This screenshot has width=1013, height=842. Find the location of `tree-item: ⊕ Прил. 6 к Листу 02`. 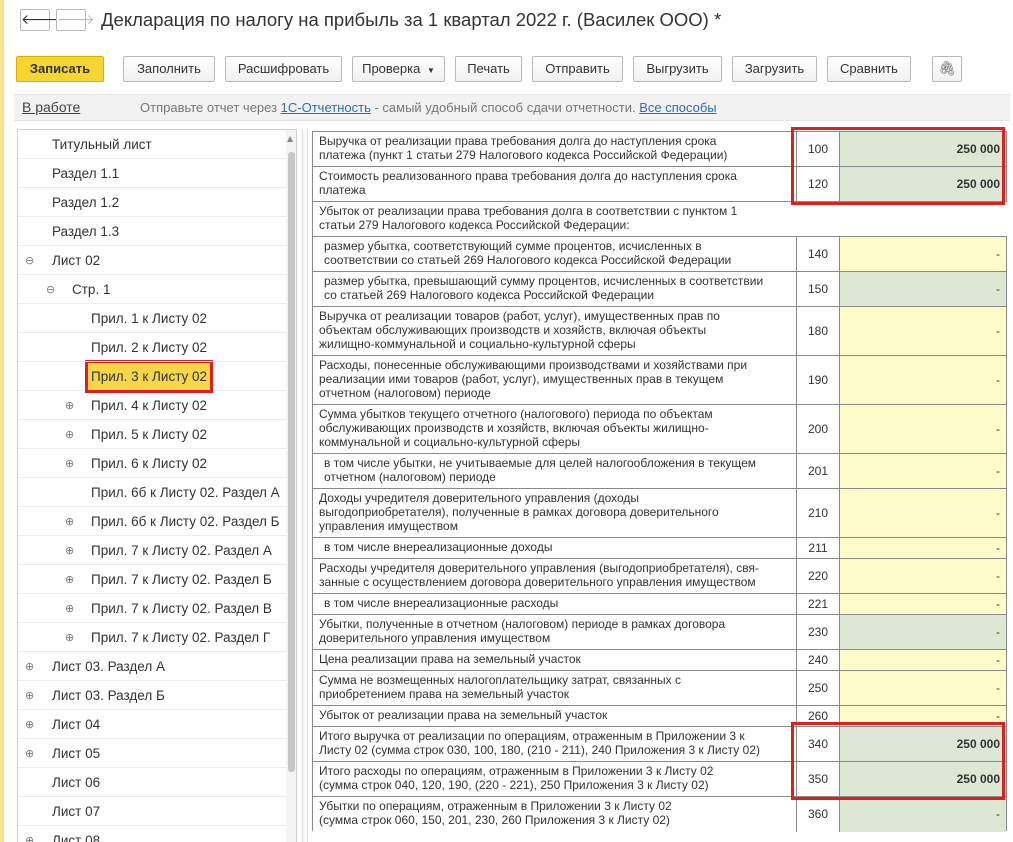

tree-item: ⊕ Прил. 6 к Листу 02 is located at coordinates (152, 463).